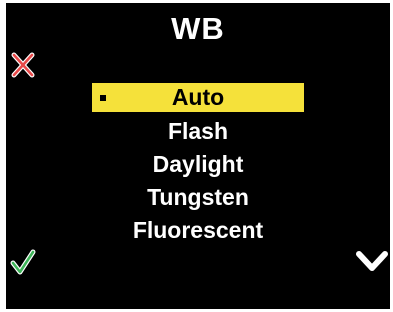  Describe the element at coordinates (103, 98) in the screenshot. I see `selection-marker-icon` at that location.